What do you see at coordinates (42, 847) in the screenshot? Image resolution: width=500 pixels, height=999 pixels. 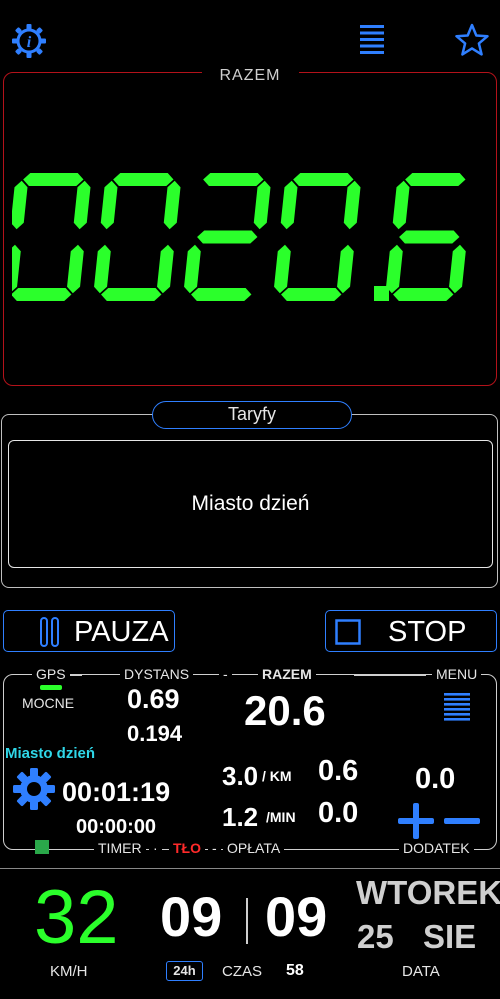 I see `timer-status-indicator` at bounding box center [42, 847].